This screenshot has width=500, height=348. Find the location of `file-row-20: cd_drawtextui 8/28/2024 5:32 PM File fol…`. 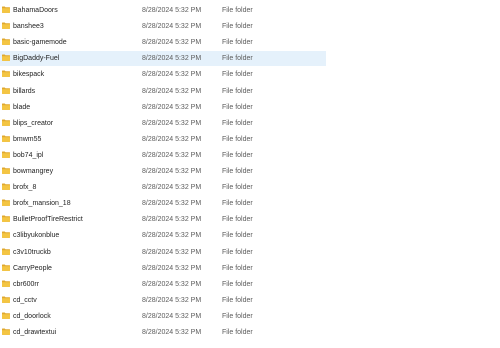

file-row-20: cd_drawtextui 8/28/2024 5:32 PM File fol… is located at coordinates (163, 332).